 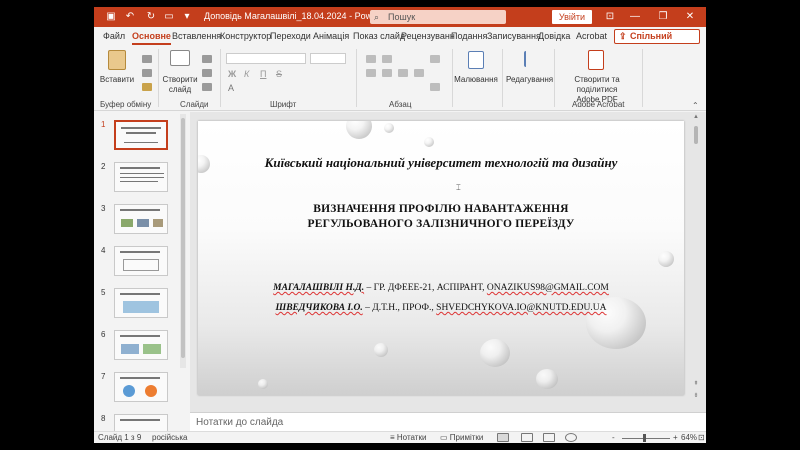 What do you see at coordinates (503, 437) in the screenshot?
I see `normal-view-button` at bounding box center [503, 437].